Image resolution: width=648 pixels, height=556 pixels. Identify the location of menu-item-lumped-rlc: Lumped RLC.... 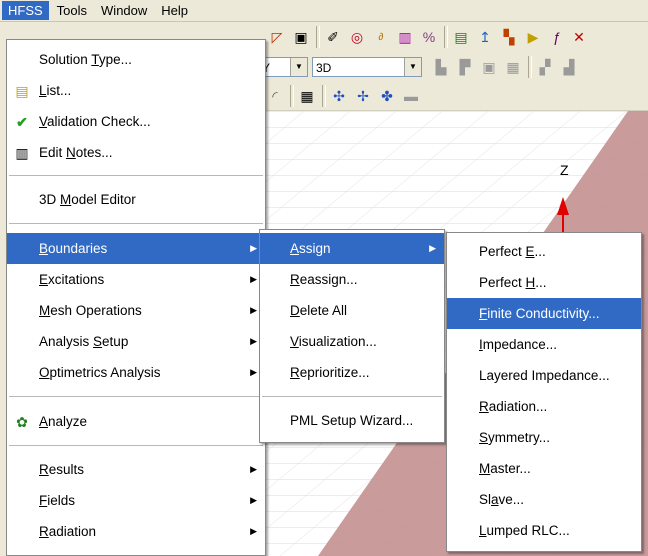
(544, 530).